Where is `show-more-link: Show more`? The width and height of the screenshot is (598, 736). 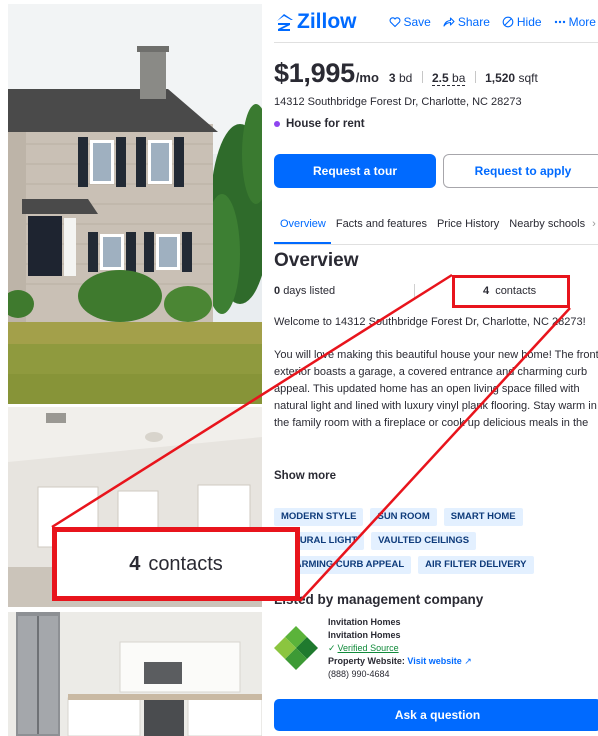 show-more-link: Show more is located at coordinates (305, 476).